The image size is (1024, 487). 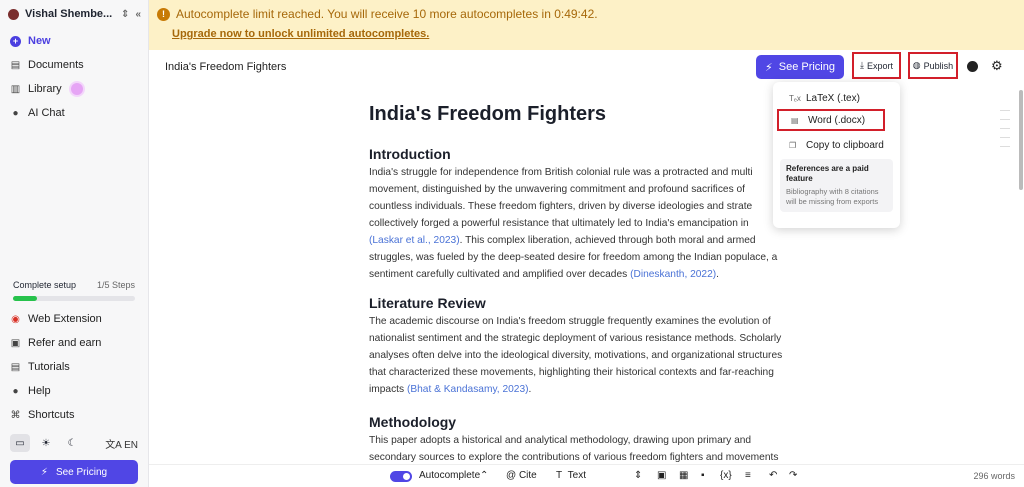 What do you see at coordinates (414, 240) in the screenshot?
I see `citation: (Laskar et al., 2023)` at bounding box center [414, 240].